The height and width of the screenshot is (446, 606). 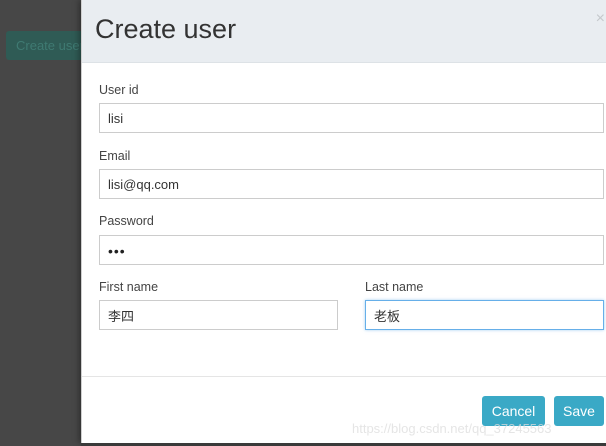 What do you see at coordinates (166, 29) in the screenshot?
I see `modal-title: Create user` at bounding box center [166, 29].